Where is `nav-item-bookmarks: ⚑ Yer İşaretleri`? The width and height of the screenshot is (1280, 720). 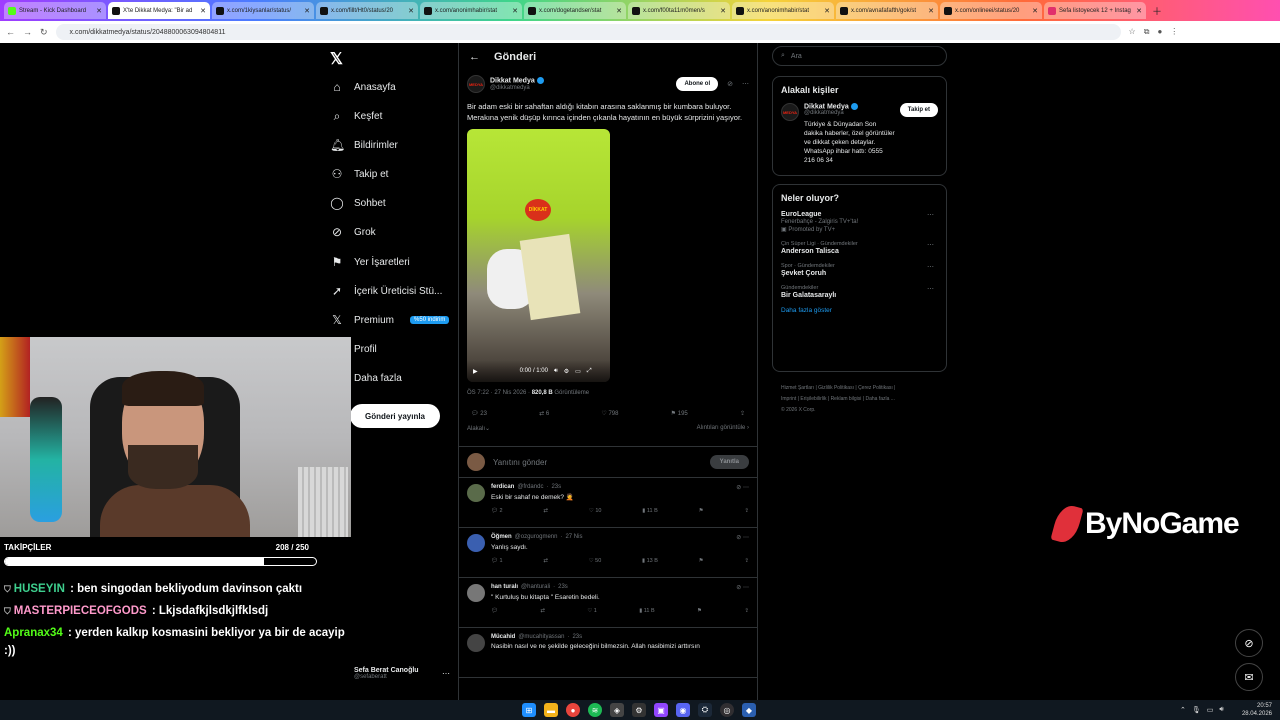 nav-item-bookmarks: ⚑ Yer İşaretleri is located at coordinates (370, 262).